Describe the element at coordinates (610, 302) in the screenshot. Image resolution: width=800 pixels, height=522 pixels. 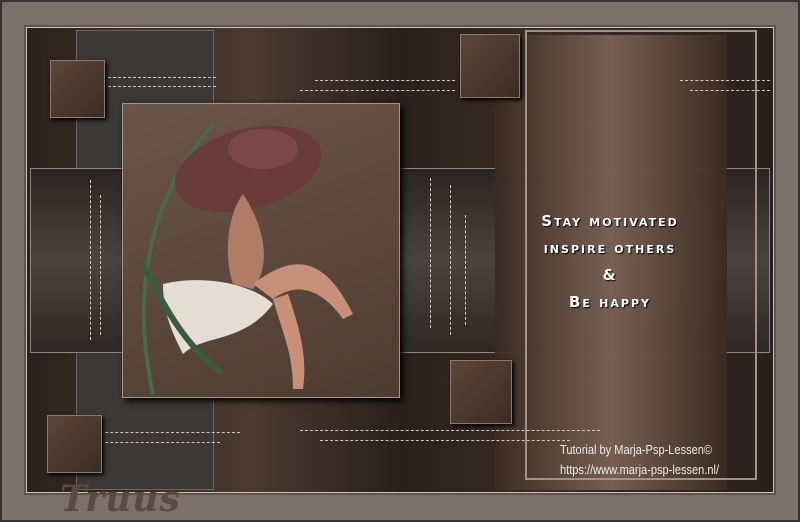
I see `motto-line-4: Be happy` at that location.